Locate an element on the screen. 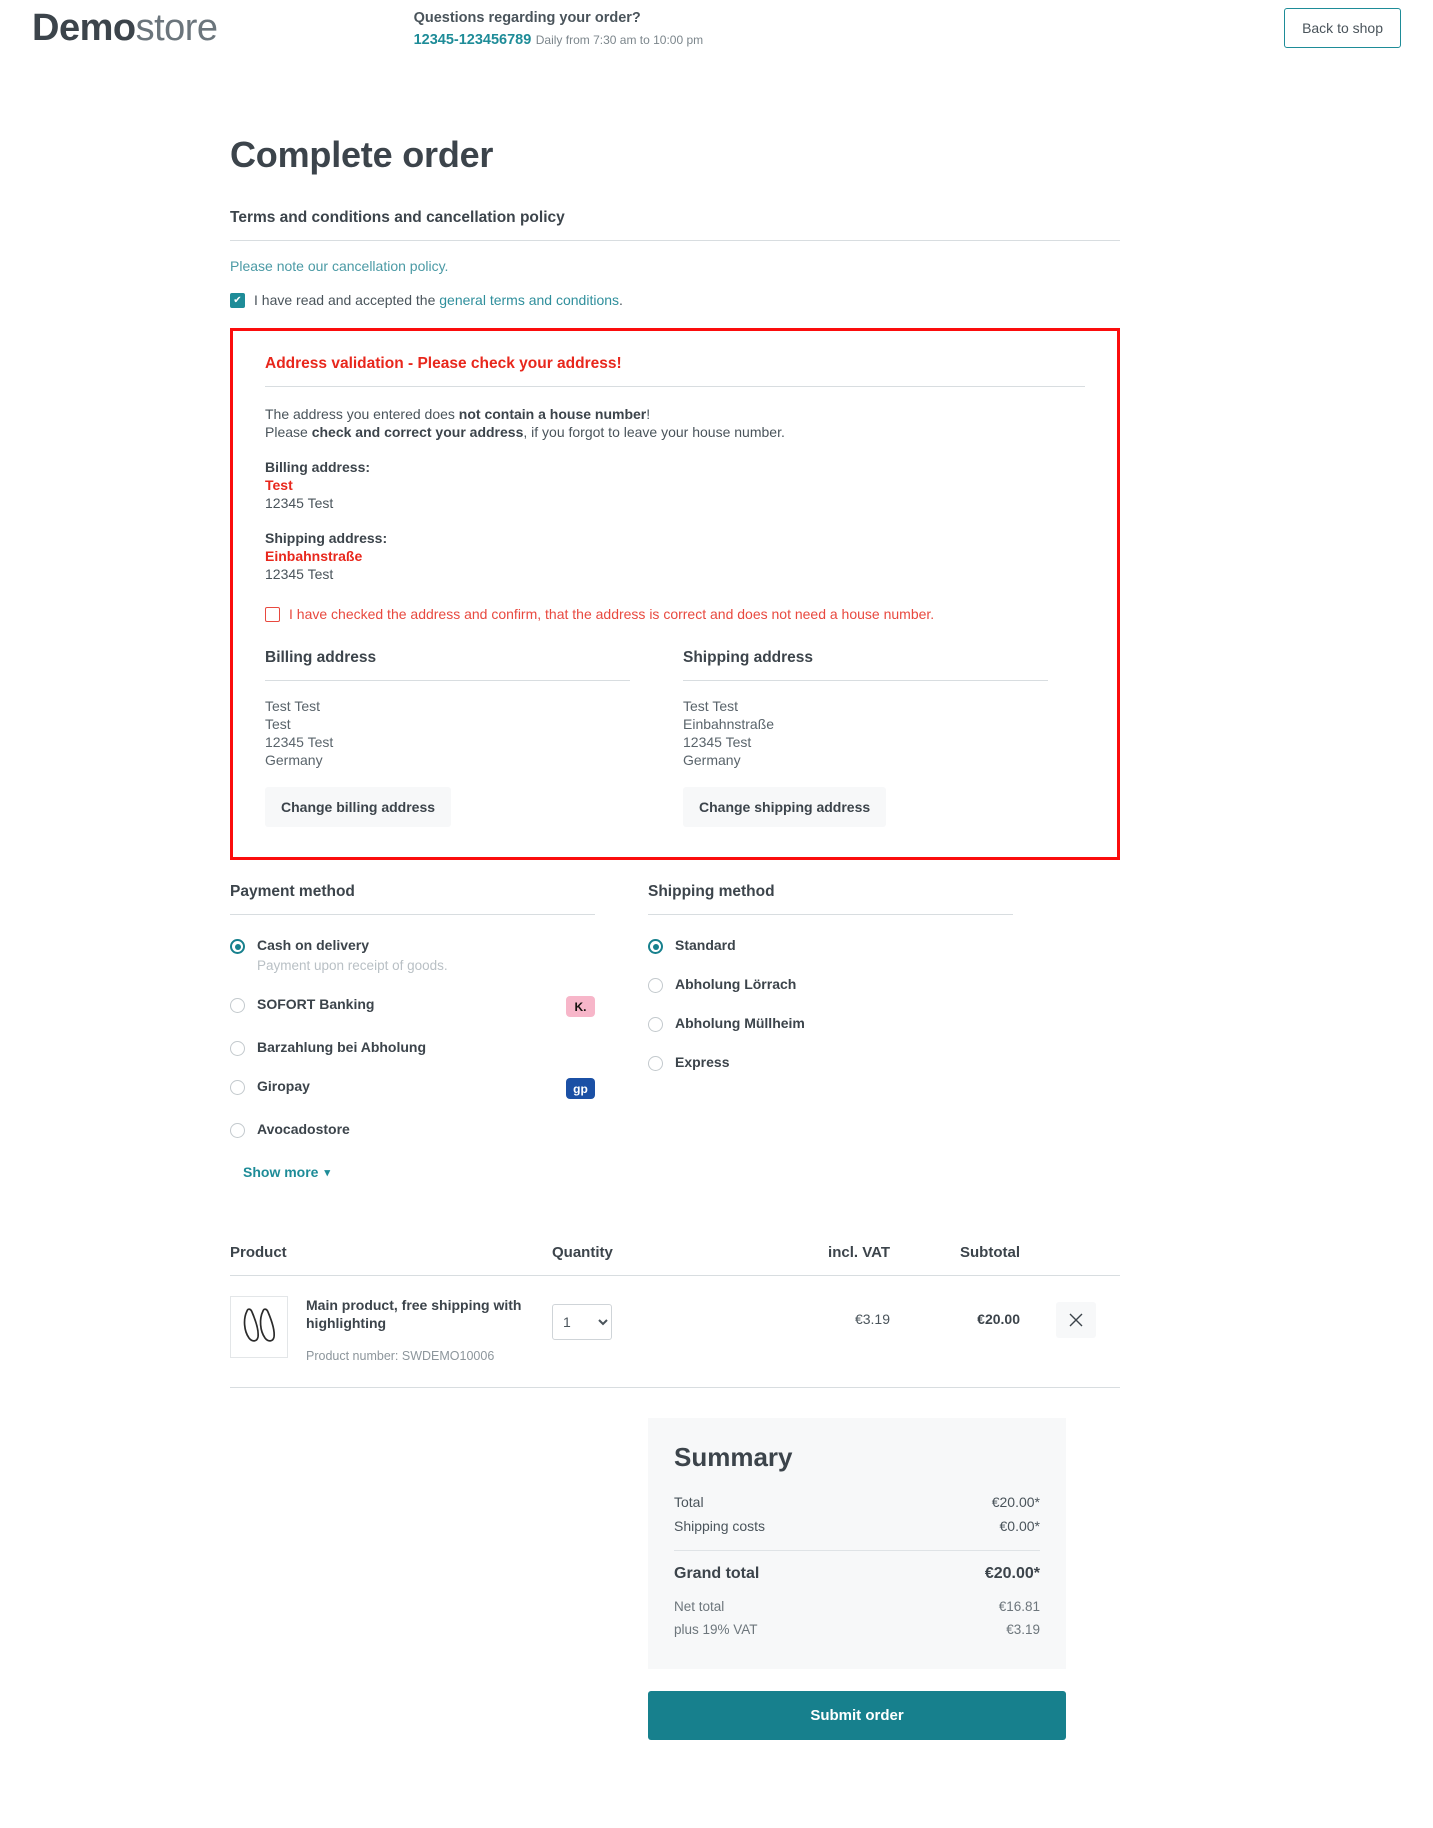  klarna-badge-icon: K. is located at coordinates (580, 1006).